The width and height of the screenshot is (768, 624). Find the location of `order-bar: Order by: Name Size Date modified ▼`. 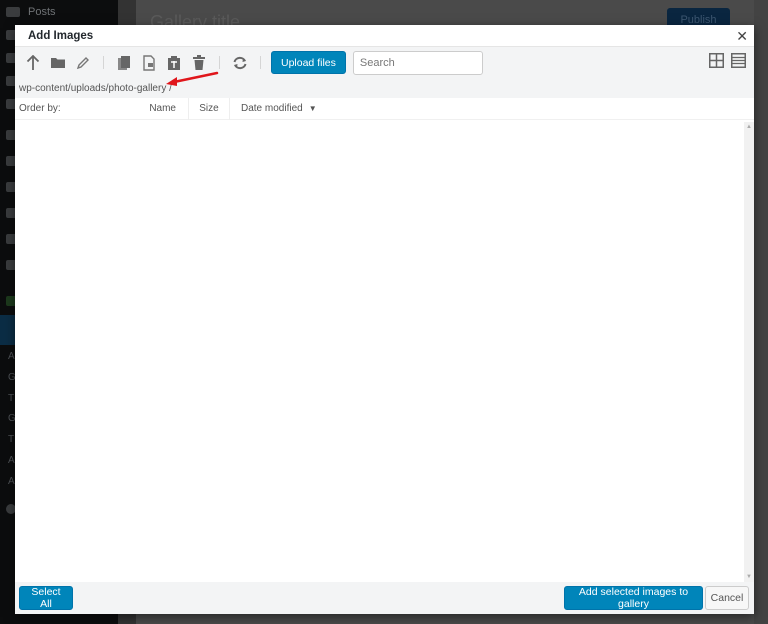

order-bar: Order by: Name Size Date modified ▼ is located at coordinates (384, 108).